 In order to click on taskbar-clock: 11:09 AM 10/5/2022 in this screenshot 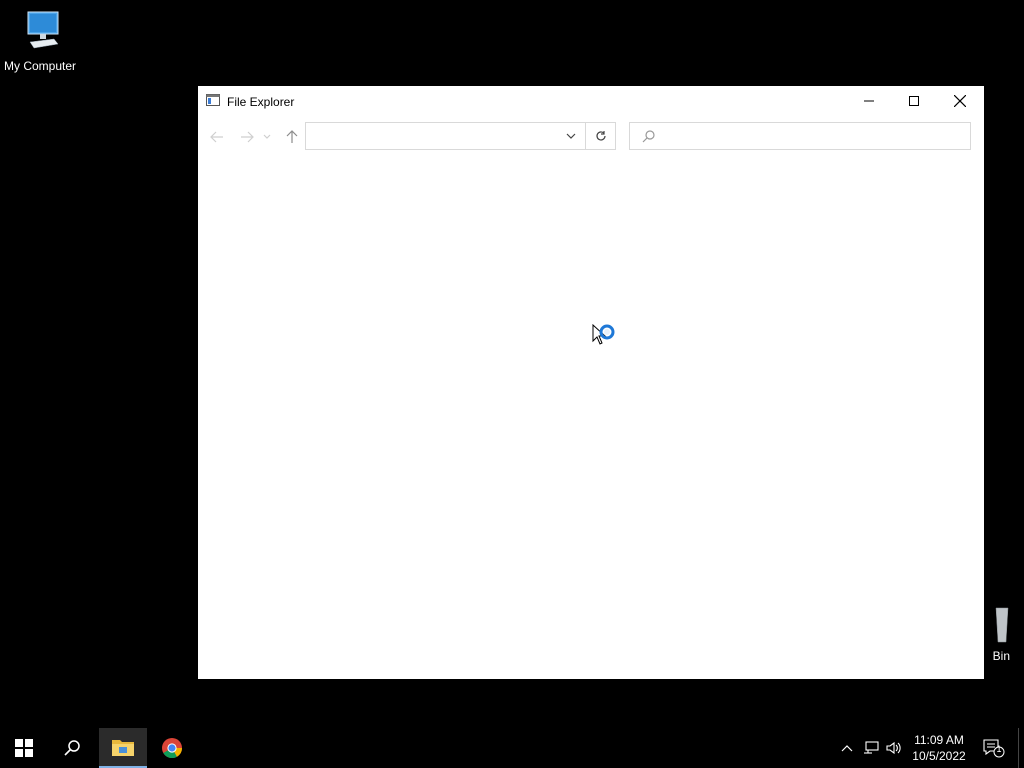, I will do `click(939, 748)`.